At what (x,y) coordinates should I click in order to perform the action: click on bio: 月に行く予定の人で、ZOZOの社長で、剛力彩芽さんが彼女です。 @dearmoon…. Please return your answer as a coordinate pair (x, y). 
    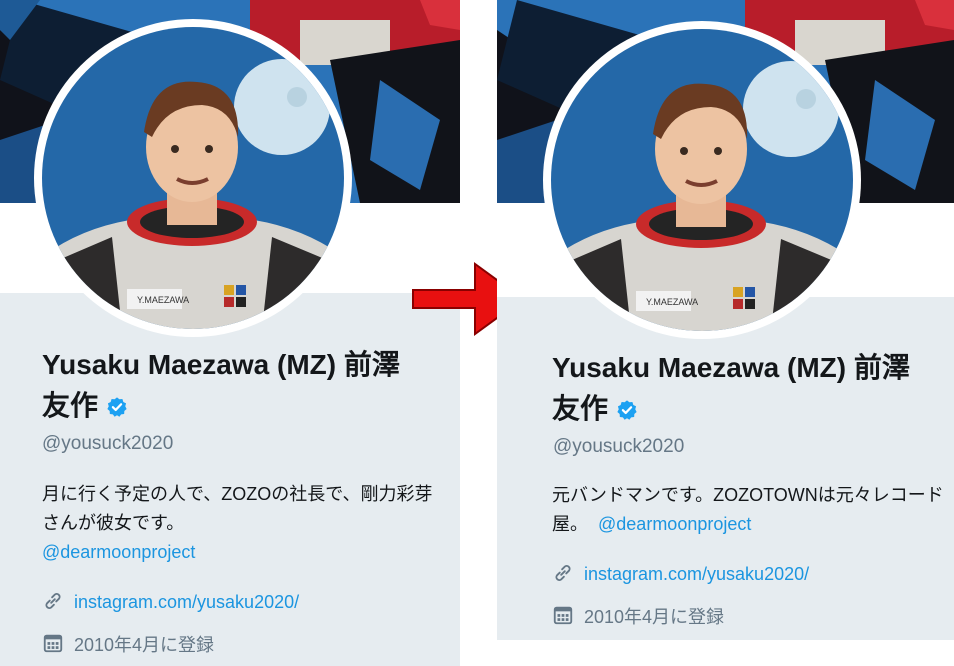
    Looking at the image, I should click on (237, 523).